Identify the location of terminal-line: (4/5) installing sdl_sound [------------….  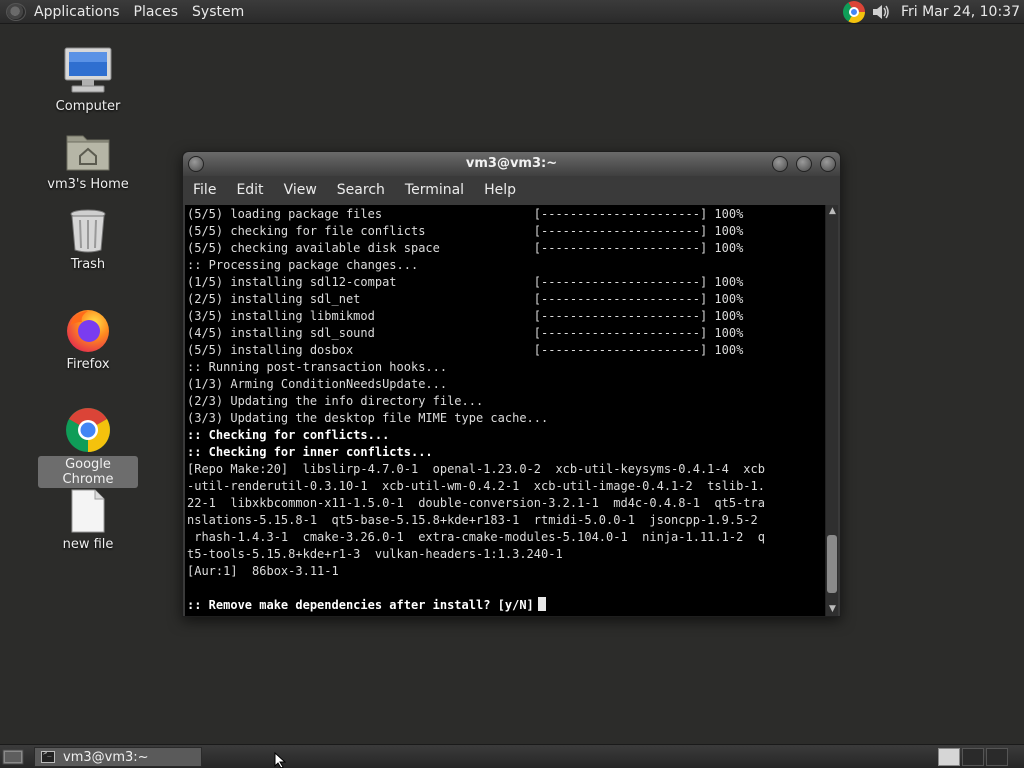
(506, 333).